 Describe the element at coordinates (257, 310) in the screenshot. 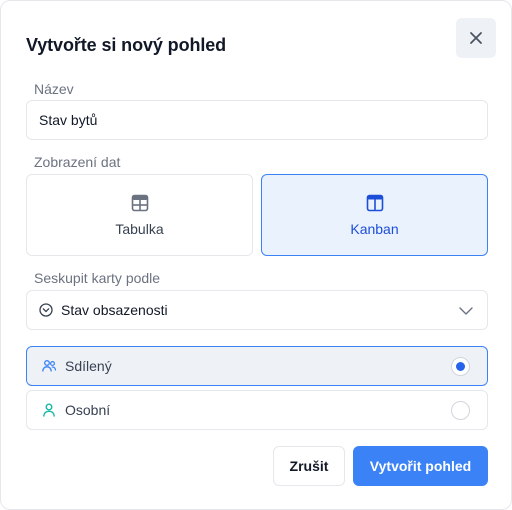

I see `group-by-select: Stav obsazenosti` at that location.